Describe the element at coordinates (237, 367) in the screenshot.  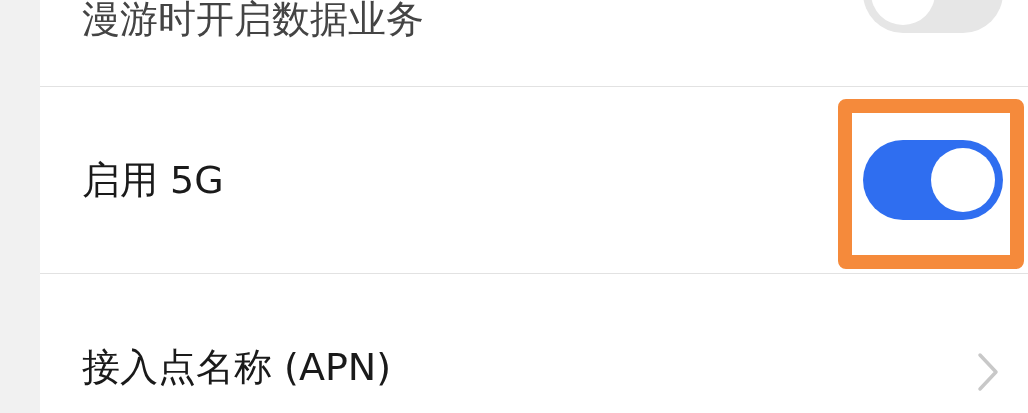
I see `setting-label: 接入点名称 (APN)` at that location.